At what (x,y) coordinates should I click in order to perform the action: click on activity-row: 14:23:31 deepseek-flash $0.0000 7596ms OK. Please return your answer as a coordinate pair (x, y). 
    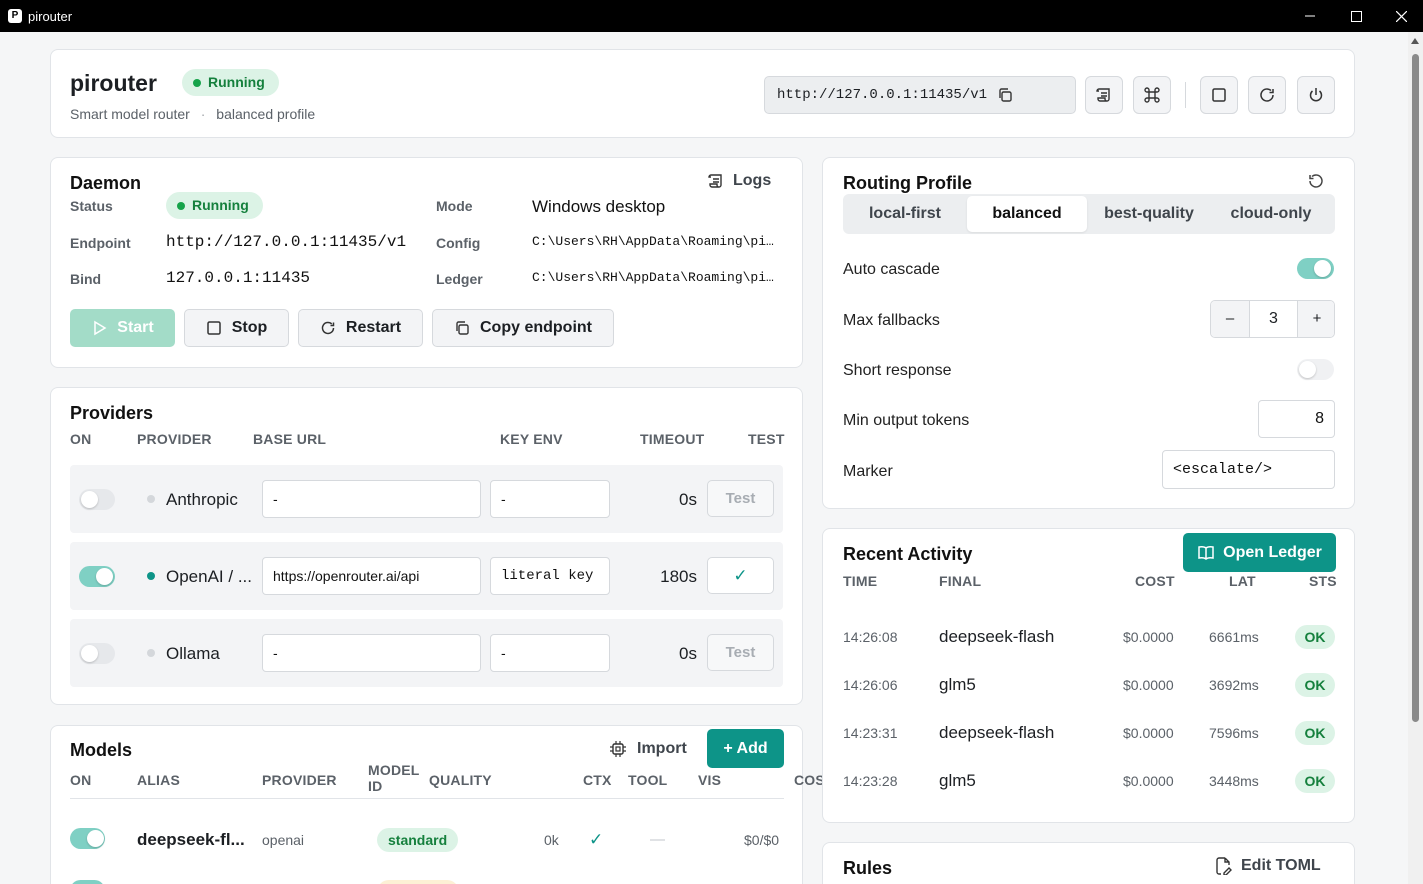
    Looking at the image, I should click on (1089, 736).